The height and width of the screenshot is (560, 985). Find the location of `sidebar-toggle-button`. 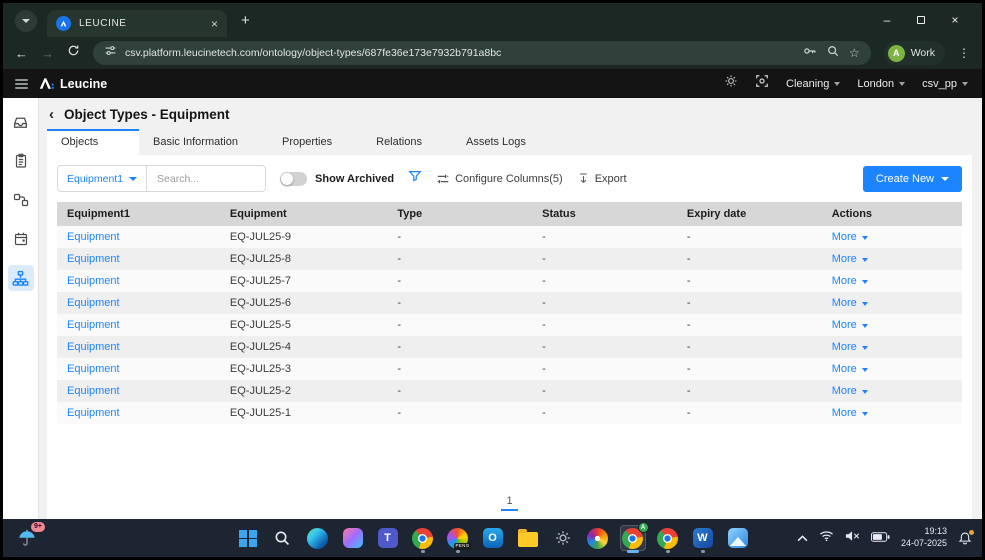

sidebar-toggle-button is located at coordinates (21, 84).